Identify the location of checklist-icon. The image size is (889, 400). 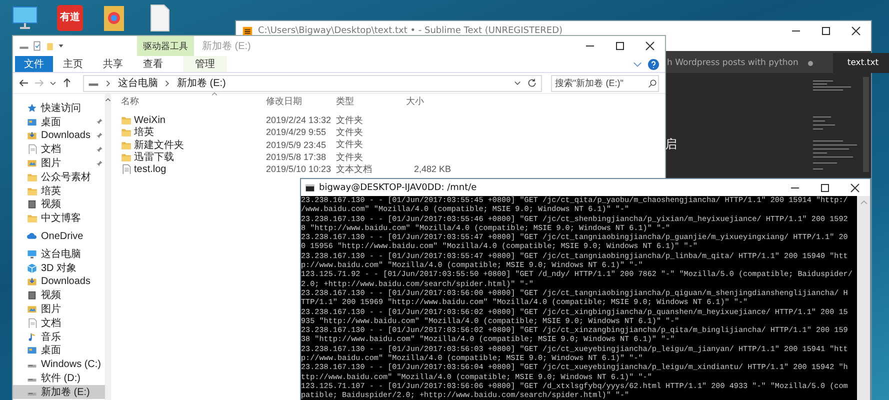
(37, 46).